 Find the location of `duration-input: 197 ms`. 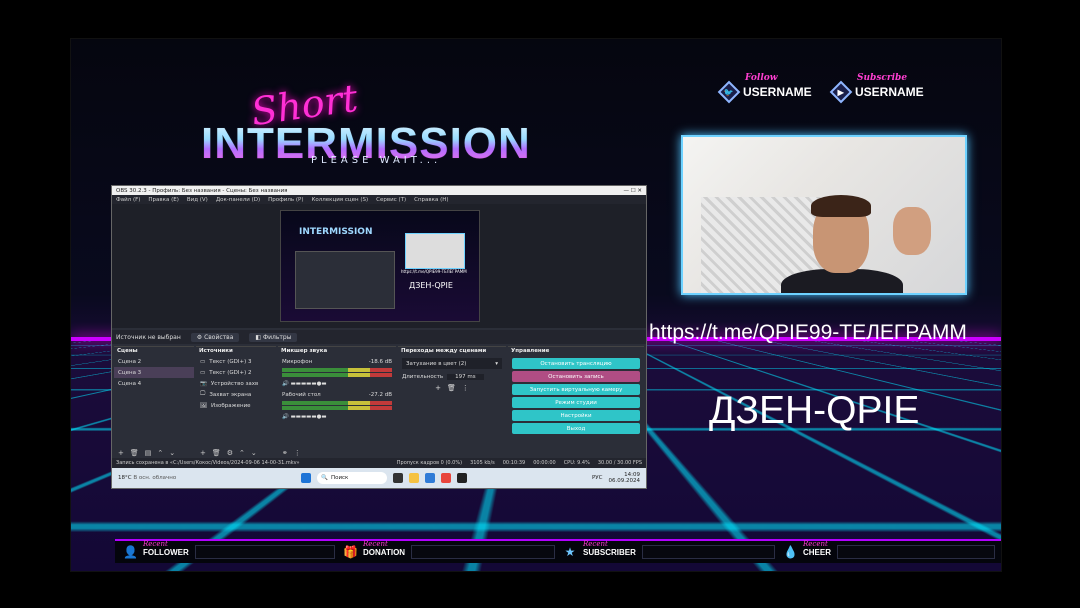

duration-input: 197 ms is located at coordinates (465, 376).